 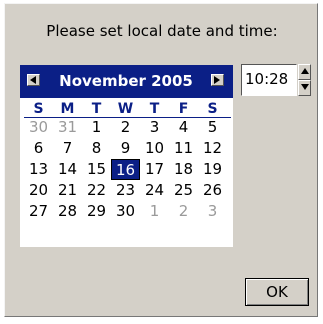 I want to click on day-cell: 17, so click(x=154, y=169).